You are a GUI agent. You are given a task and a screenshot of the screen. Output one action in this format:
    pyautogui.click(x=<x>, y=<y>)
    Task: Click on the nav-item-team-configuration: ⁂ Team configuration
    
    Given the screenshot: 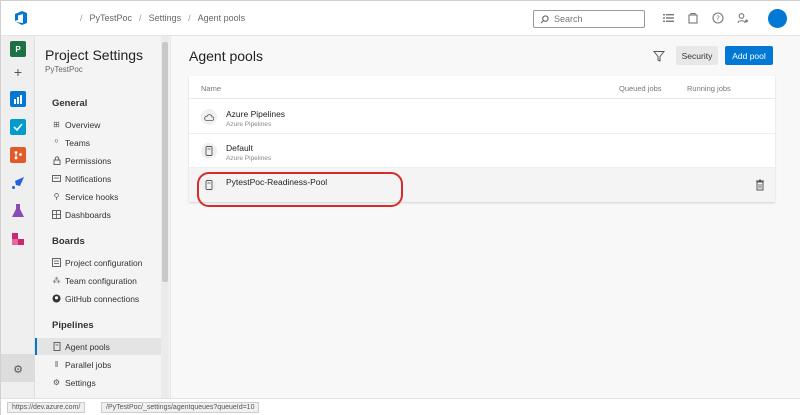 What is the action you would take?
    pyautogui.click(x=98, y=280)
    